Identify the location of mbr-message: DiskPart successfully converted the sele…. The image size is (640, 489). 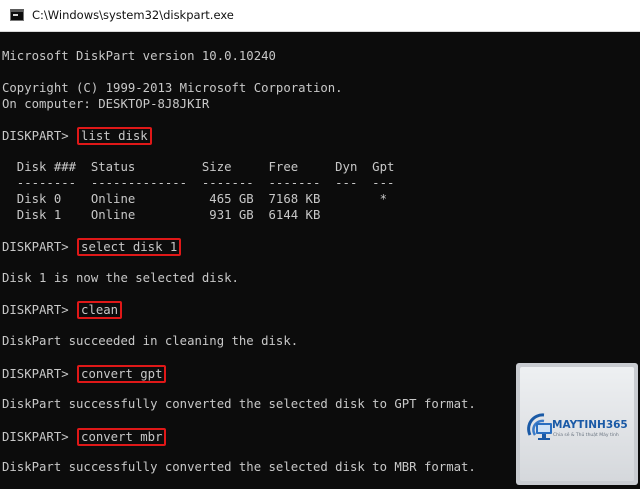
(239, 467).